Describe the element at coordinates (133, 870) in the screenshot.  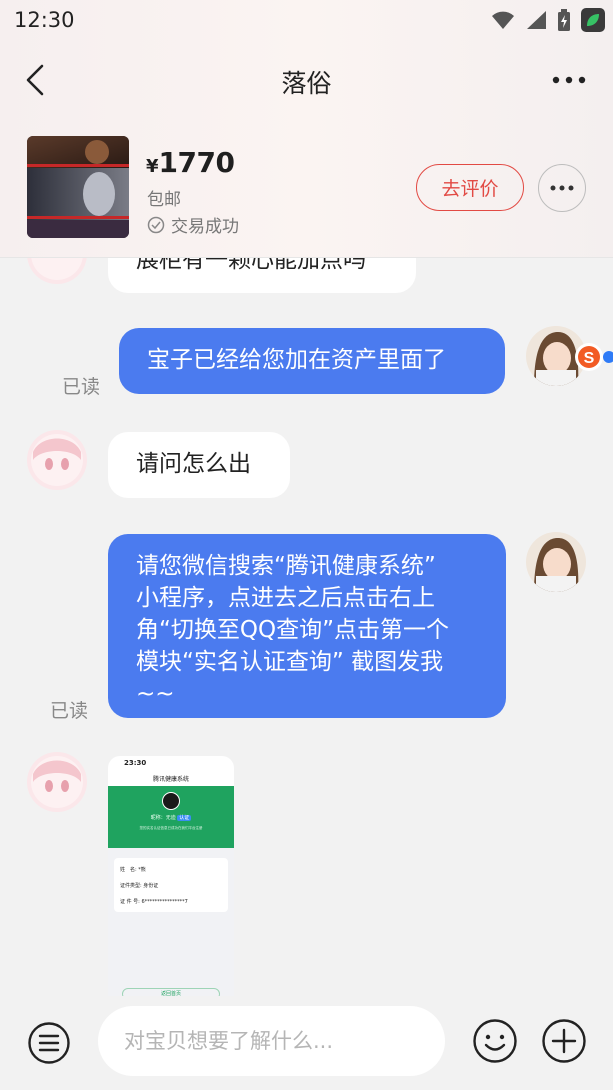
I see `info-row: 姓 名: *熊` at that location.